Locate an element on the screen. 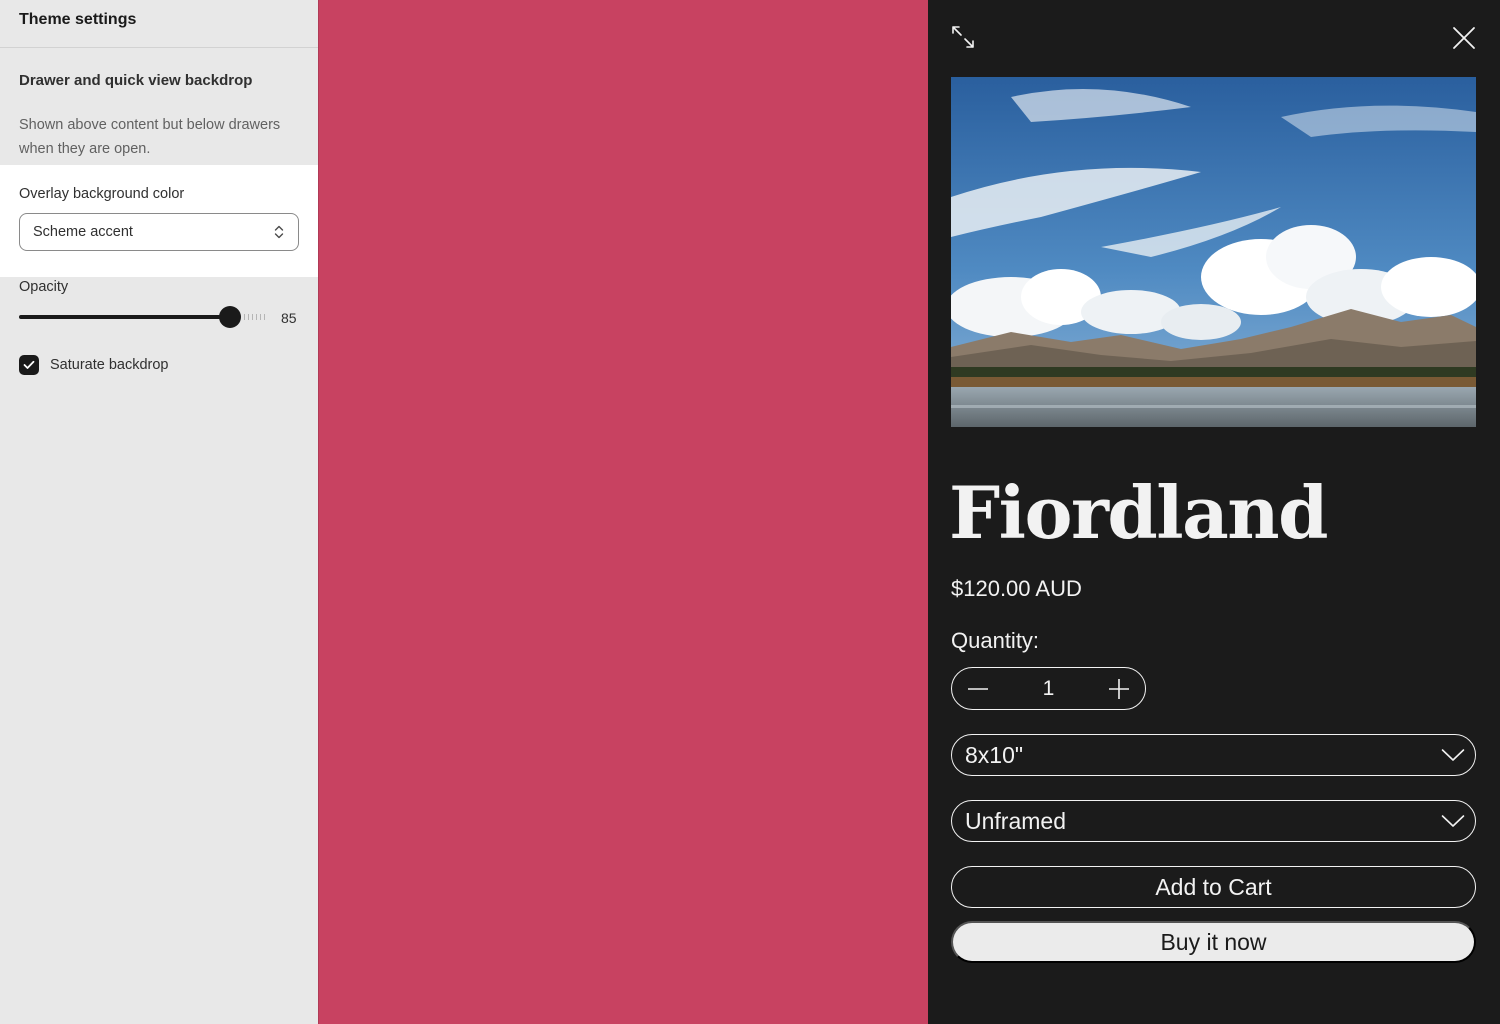 The height and width of the screenshot is (1024, 1500). opacity-slider is located at coordinates (143, 317).